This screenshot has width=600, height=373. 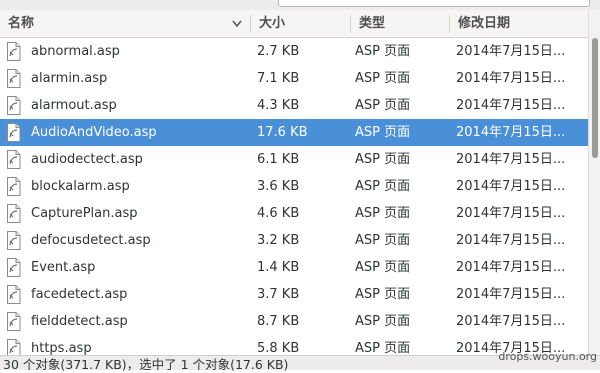 What do you see at coordinates (547, 356) in the screenshot?
I see `watermark-text: drops.wooyun.org` at bounding box center [547, 356].